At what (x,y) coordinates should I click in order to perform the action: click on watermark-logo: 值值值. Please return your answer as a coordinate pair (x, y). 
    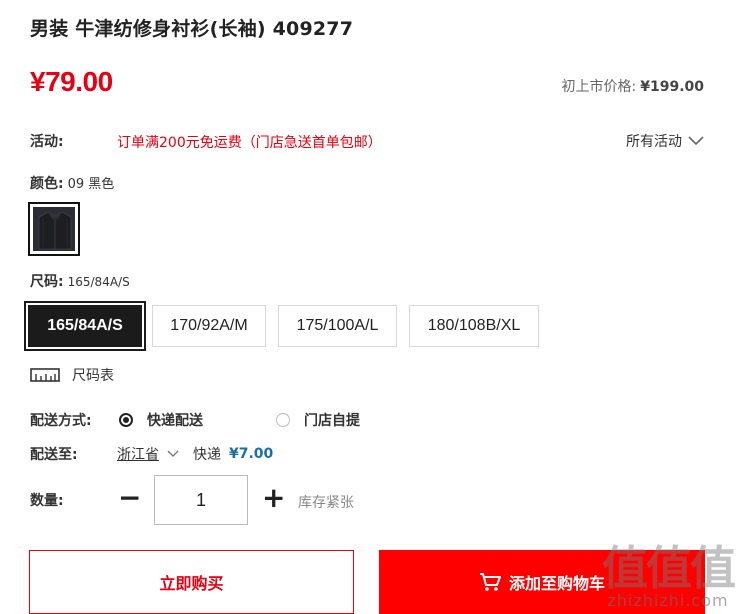
    Looking at the image, I should click on (669, 568).